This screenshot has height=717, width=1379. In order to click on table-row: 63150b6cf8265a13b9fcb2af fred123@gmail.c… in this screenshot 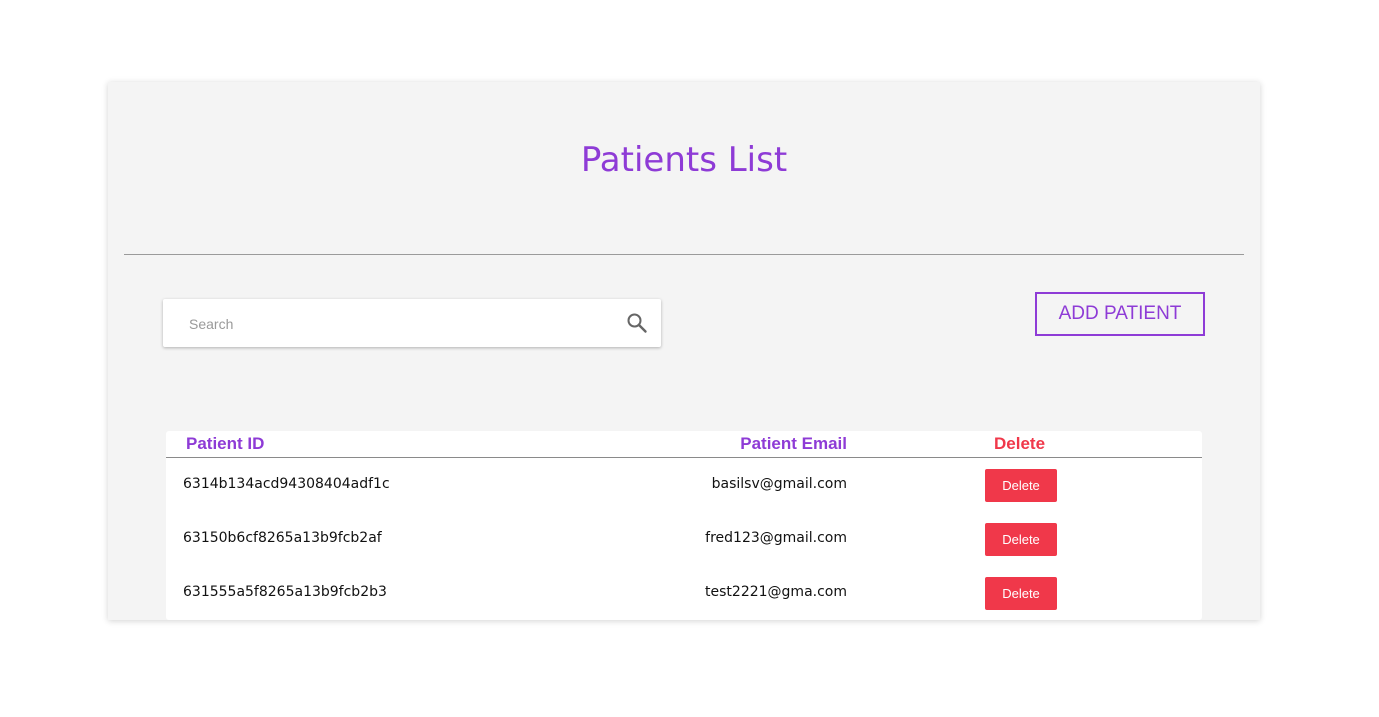, I will do `click(684, 539)`.